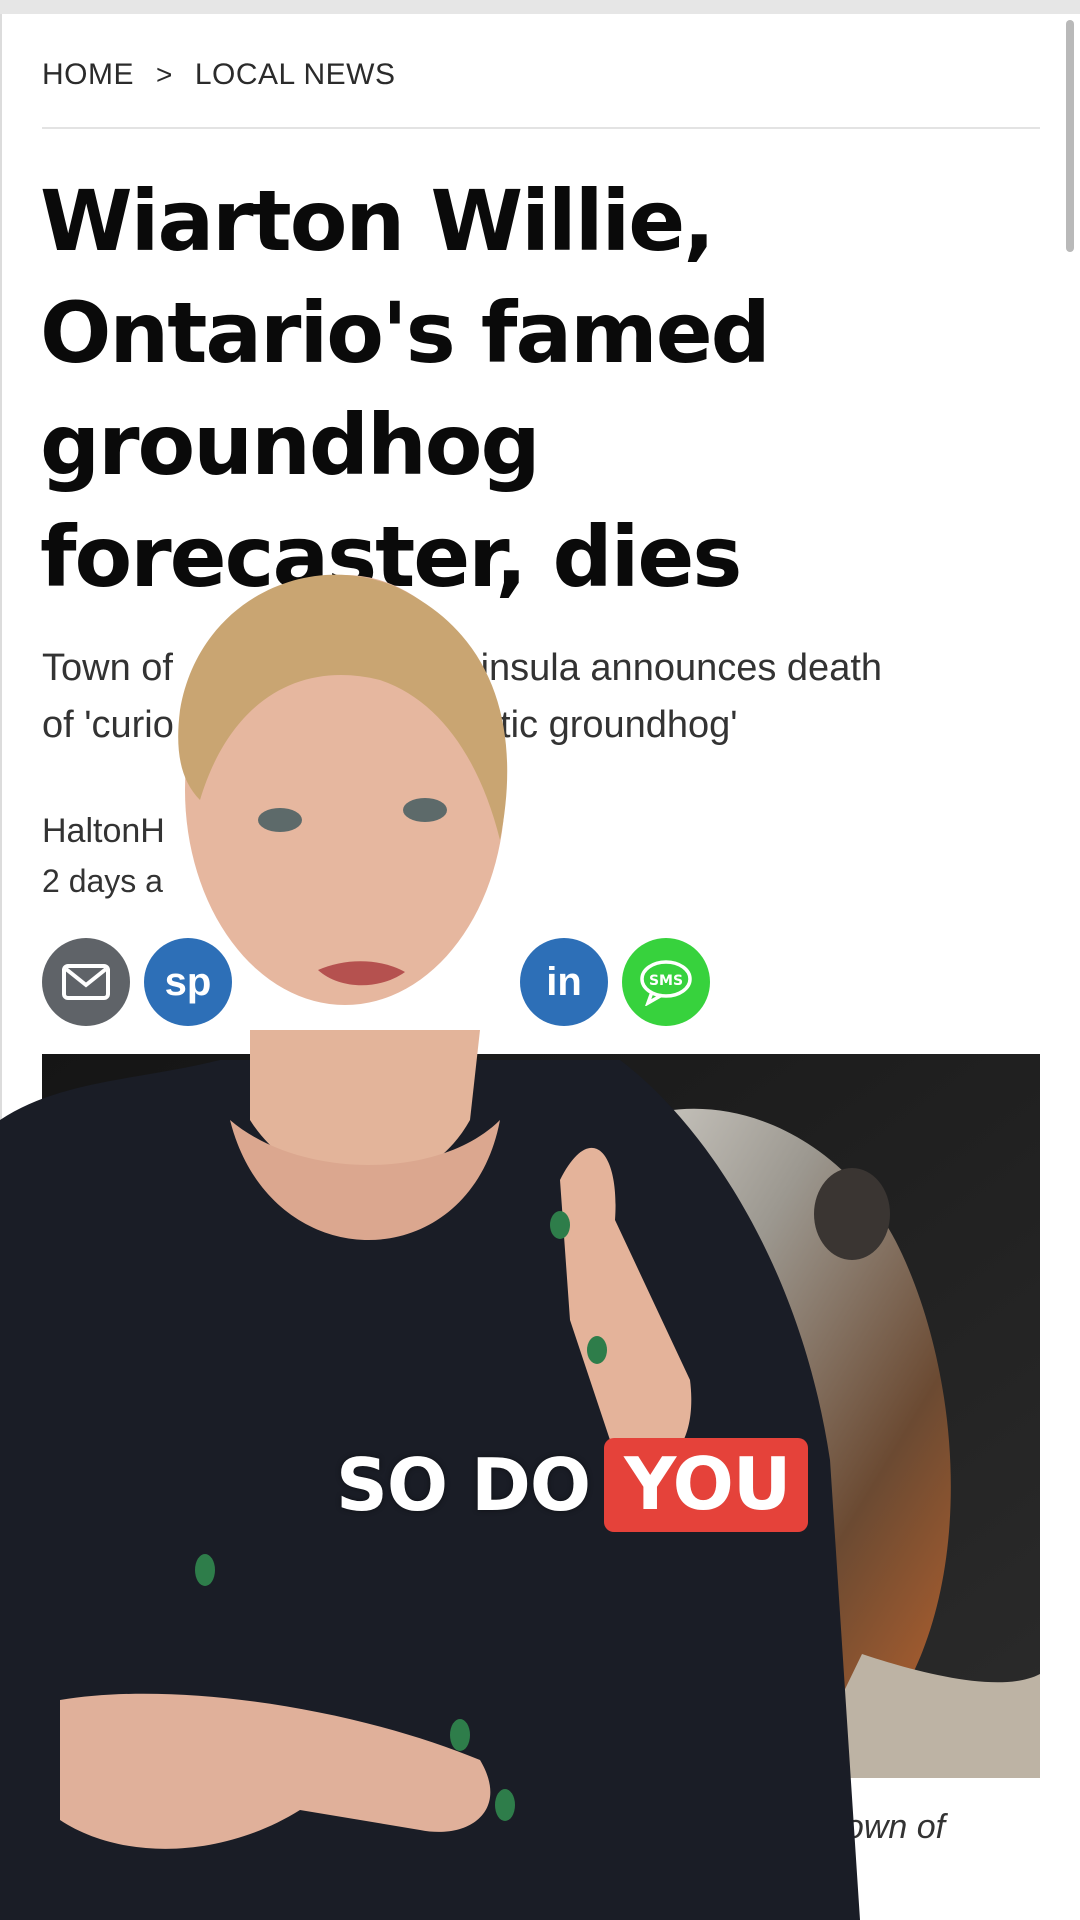 This screenshot has width=1080, height=1920. What do you see at coordinates (540, 7) in the screenshot?
I see `status-strip` at bounding box center [540, 7].